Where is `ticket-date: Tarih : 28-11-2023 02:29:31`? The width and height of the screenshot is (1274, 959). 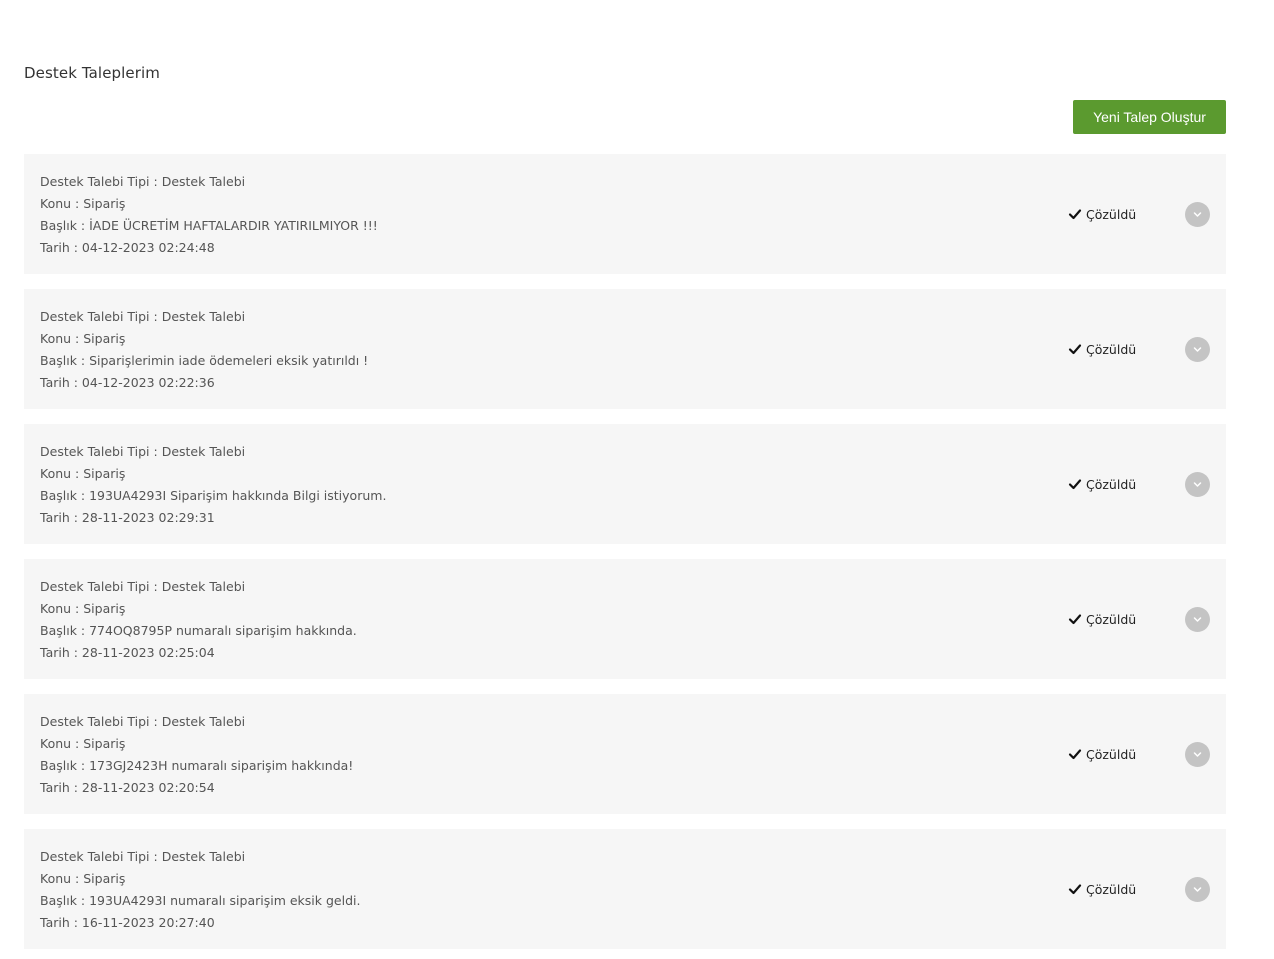
ticket-date: Tarih : 28-11-2023 02:29:31 is located at coordinates (127, 517).